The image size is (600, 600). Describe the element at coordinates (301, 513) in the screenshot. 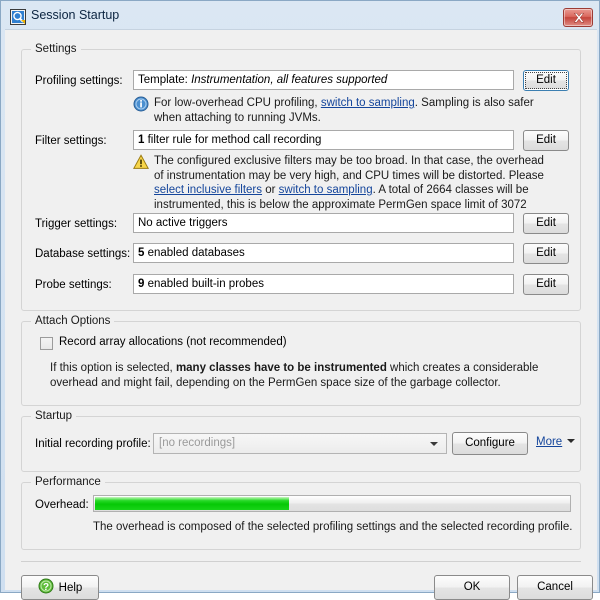

I see `performance-group: Performance` at that location.